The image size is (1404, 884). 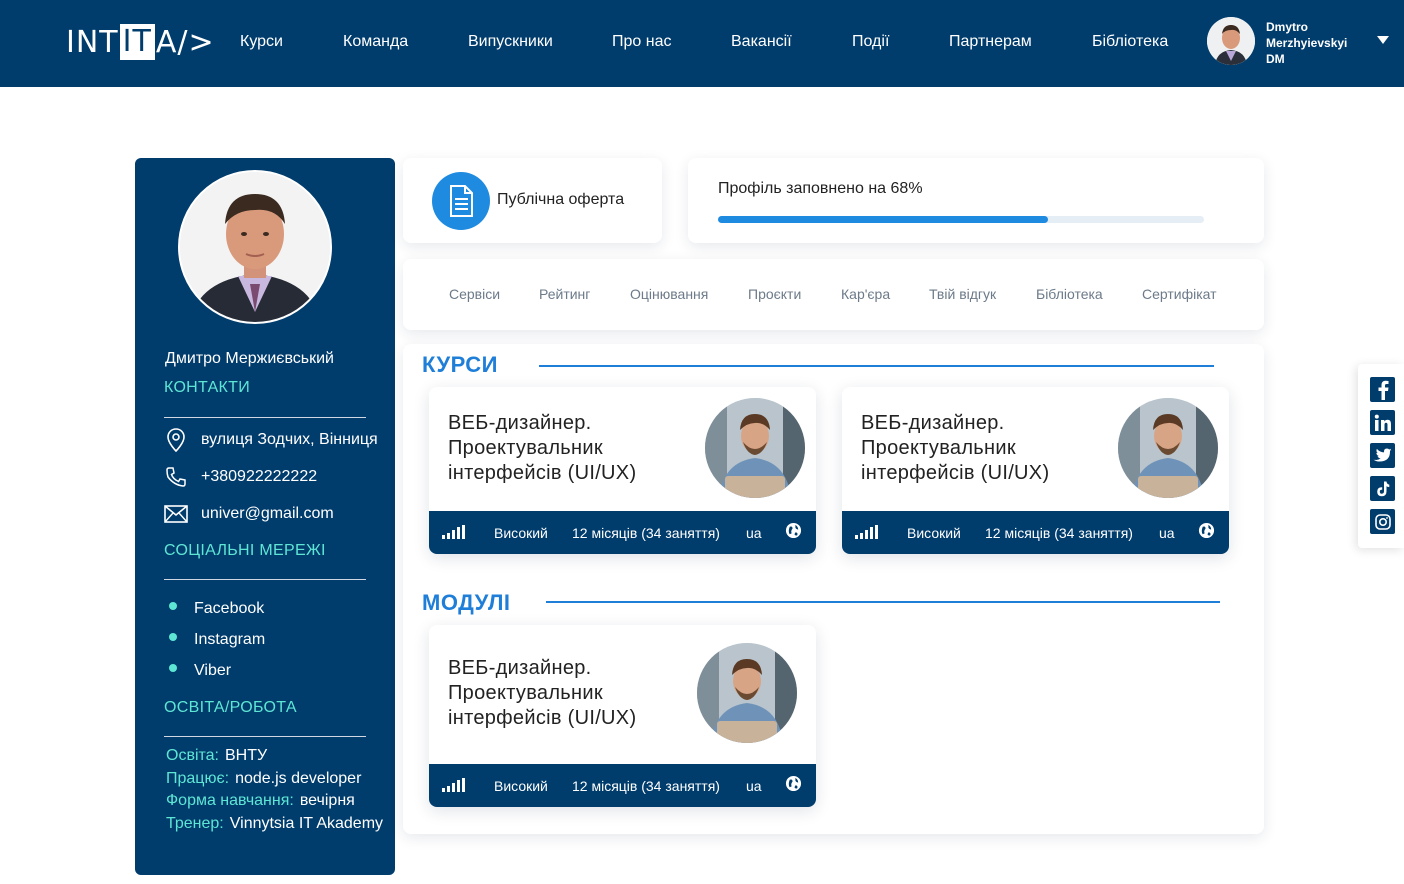 What do you see at coordinates (1383, 40) in the screenshot?
I see `user-menu-caret-icon` at bounding box center [1383, 40].